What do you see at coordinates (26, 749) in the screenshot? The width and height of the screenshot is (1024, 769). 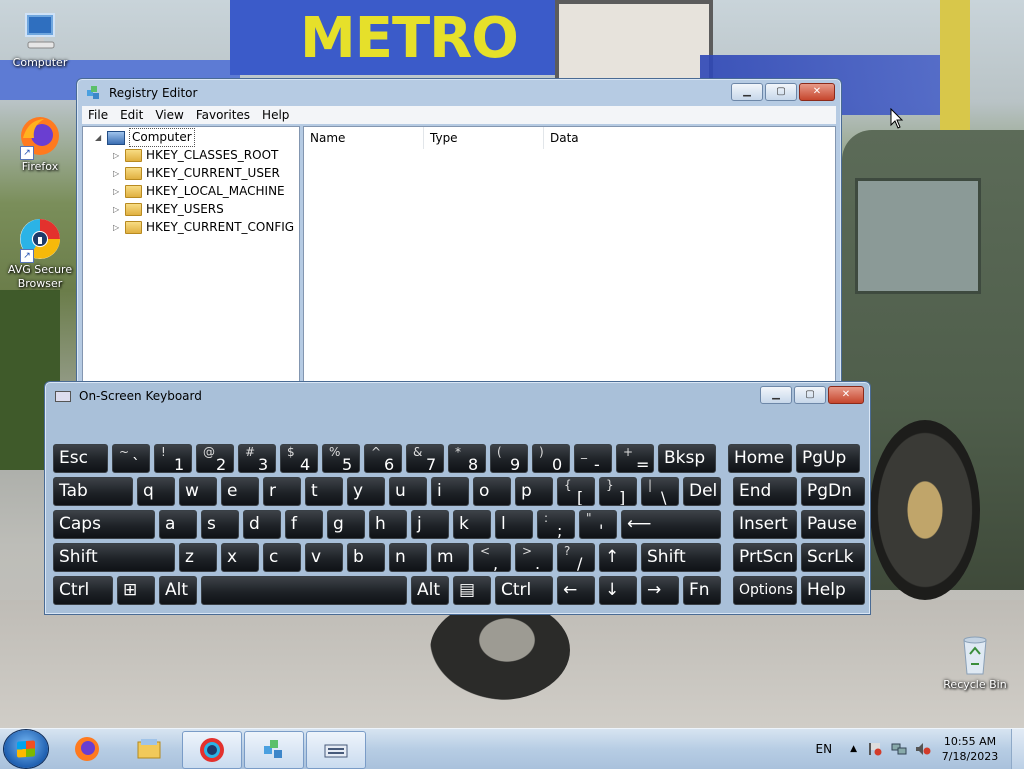 I see `start-button` at bounding box center [26, 749].